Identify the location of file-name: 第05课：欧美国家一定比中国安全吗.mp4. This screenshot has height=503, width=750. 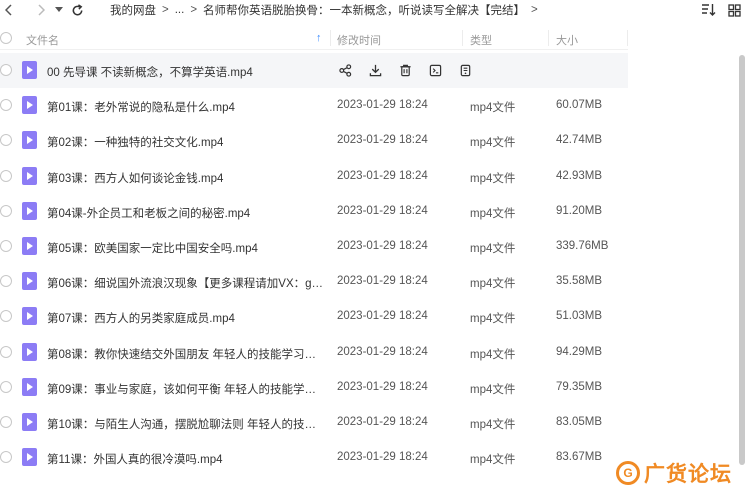
(187, 248).